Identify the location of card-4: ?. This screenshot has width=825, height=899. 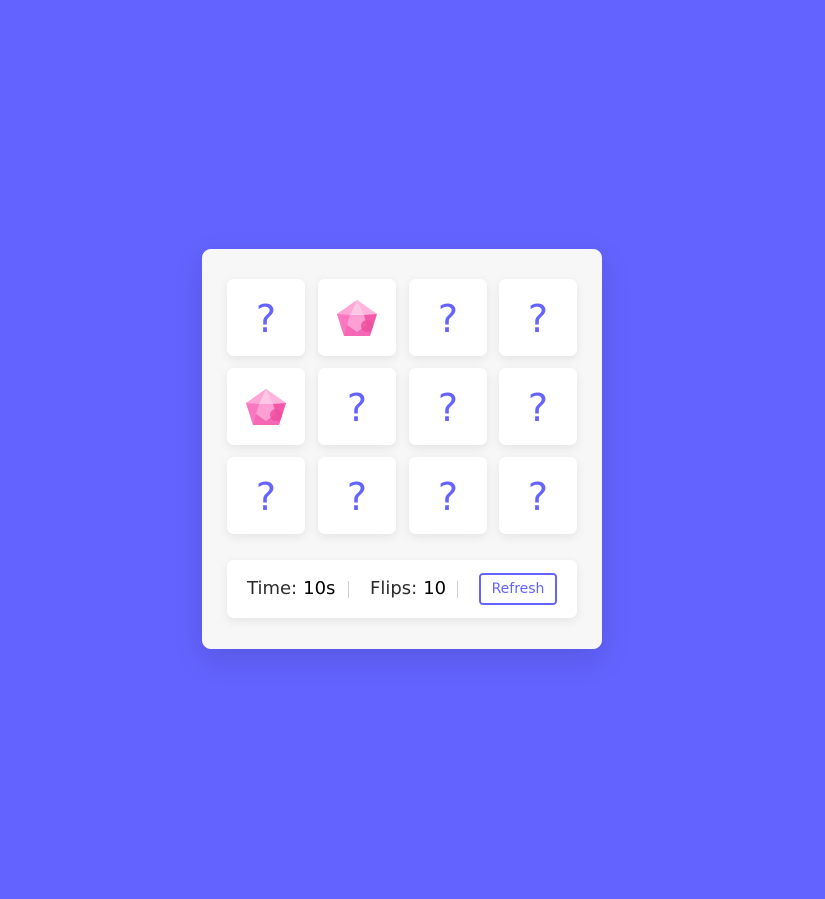
(538, 317).